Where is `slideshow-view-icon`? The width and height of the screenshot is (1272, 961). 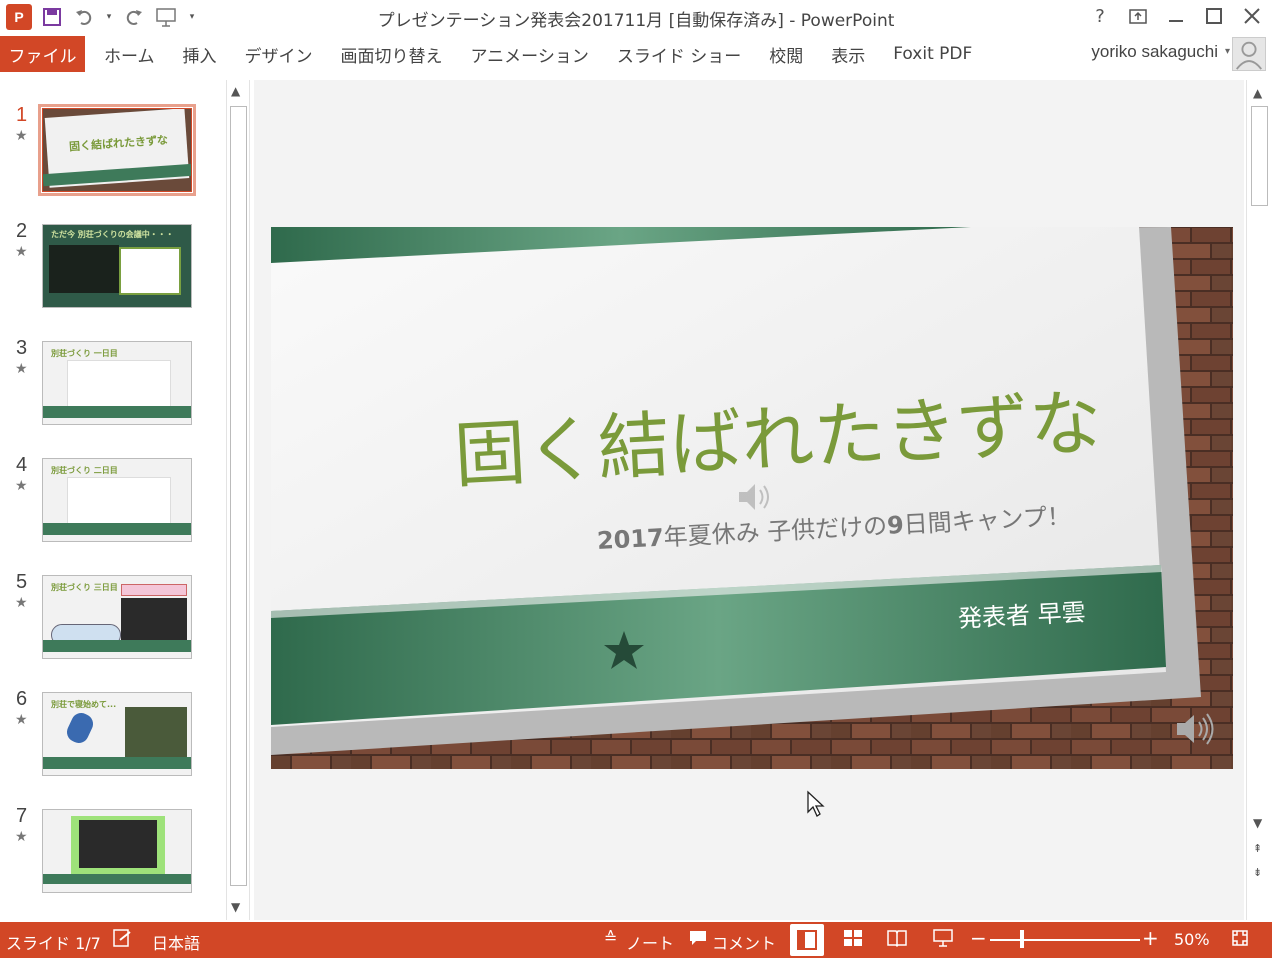
slideshow-view-icon is located at coordinates (943, 940).